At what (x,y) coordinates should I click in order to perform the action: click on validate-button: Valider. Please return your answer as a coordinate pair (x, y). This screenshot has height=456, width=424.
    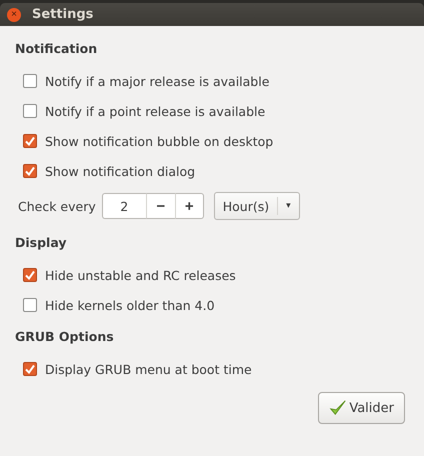
    Looking at the image, I should click on (361, 408).